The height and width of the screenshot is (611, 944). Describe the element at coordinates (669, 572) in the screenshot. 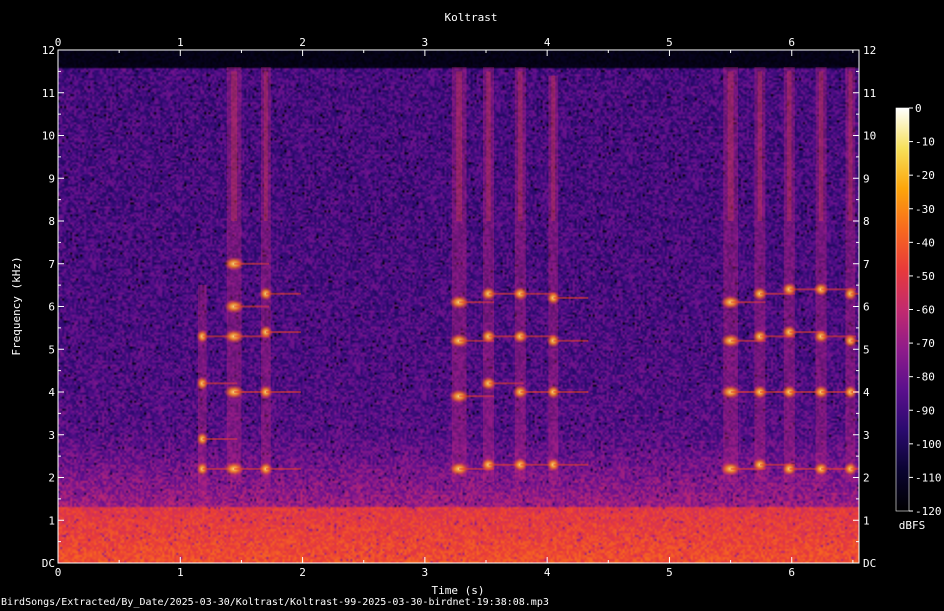

I see `x-tick-label-bottom: 5` at that location.